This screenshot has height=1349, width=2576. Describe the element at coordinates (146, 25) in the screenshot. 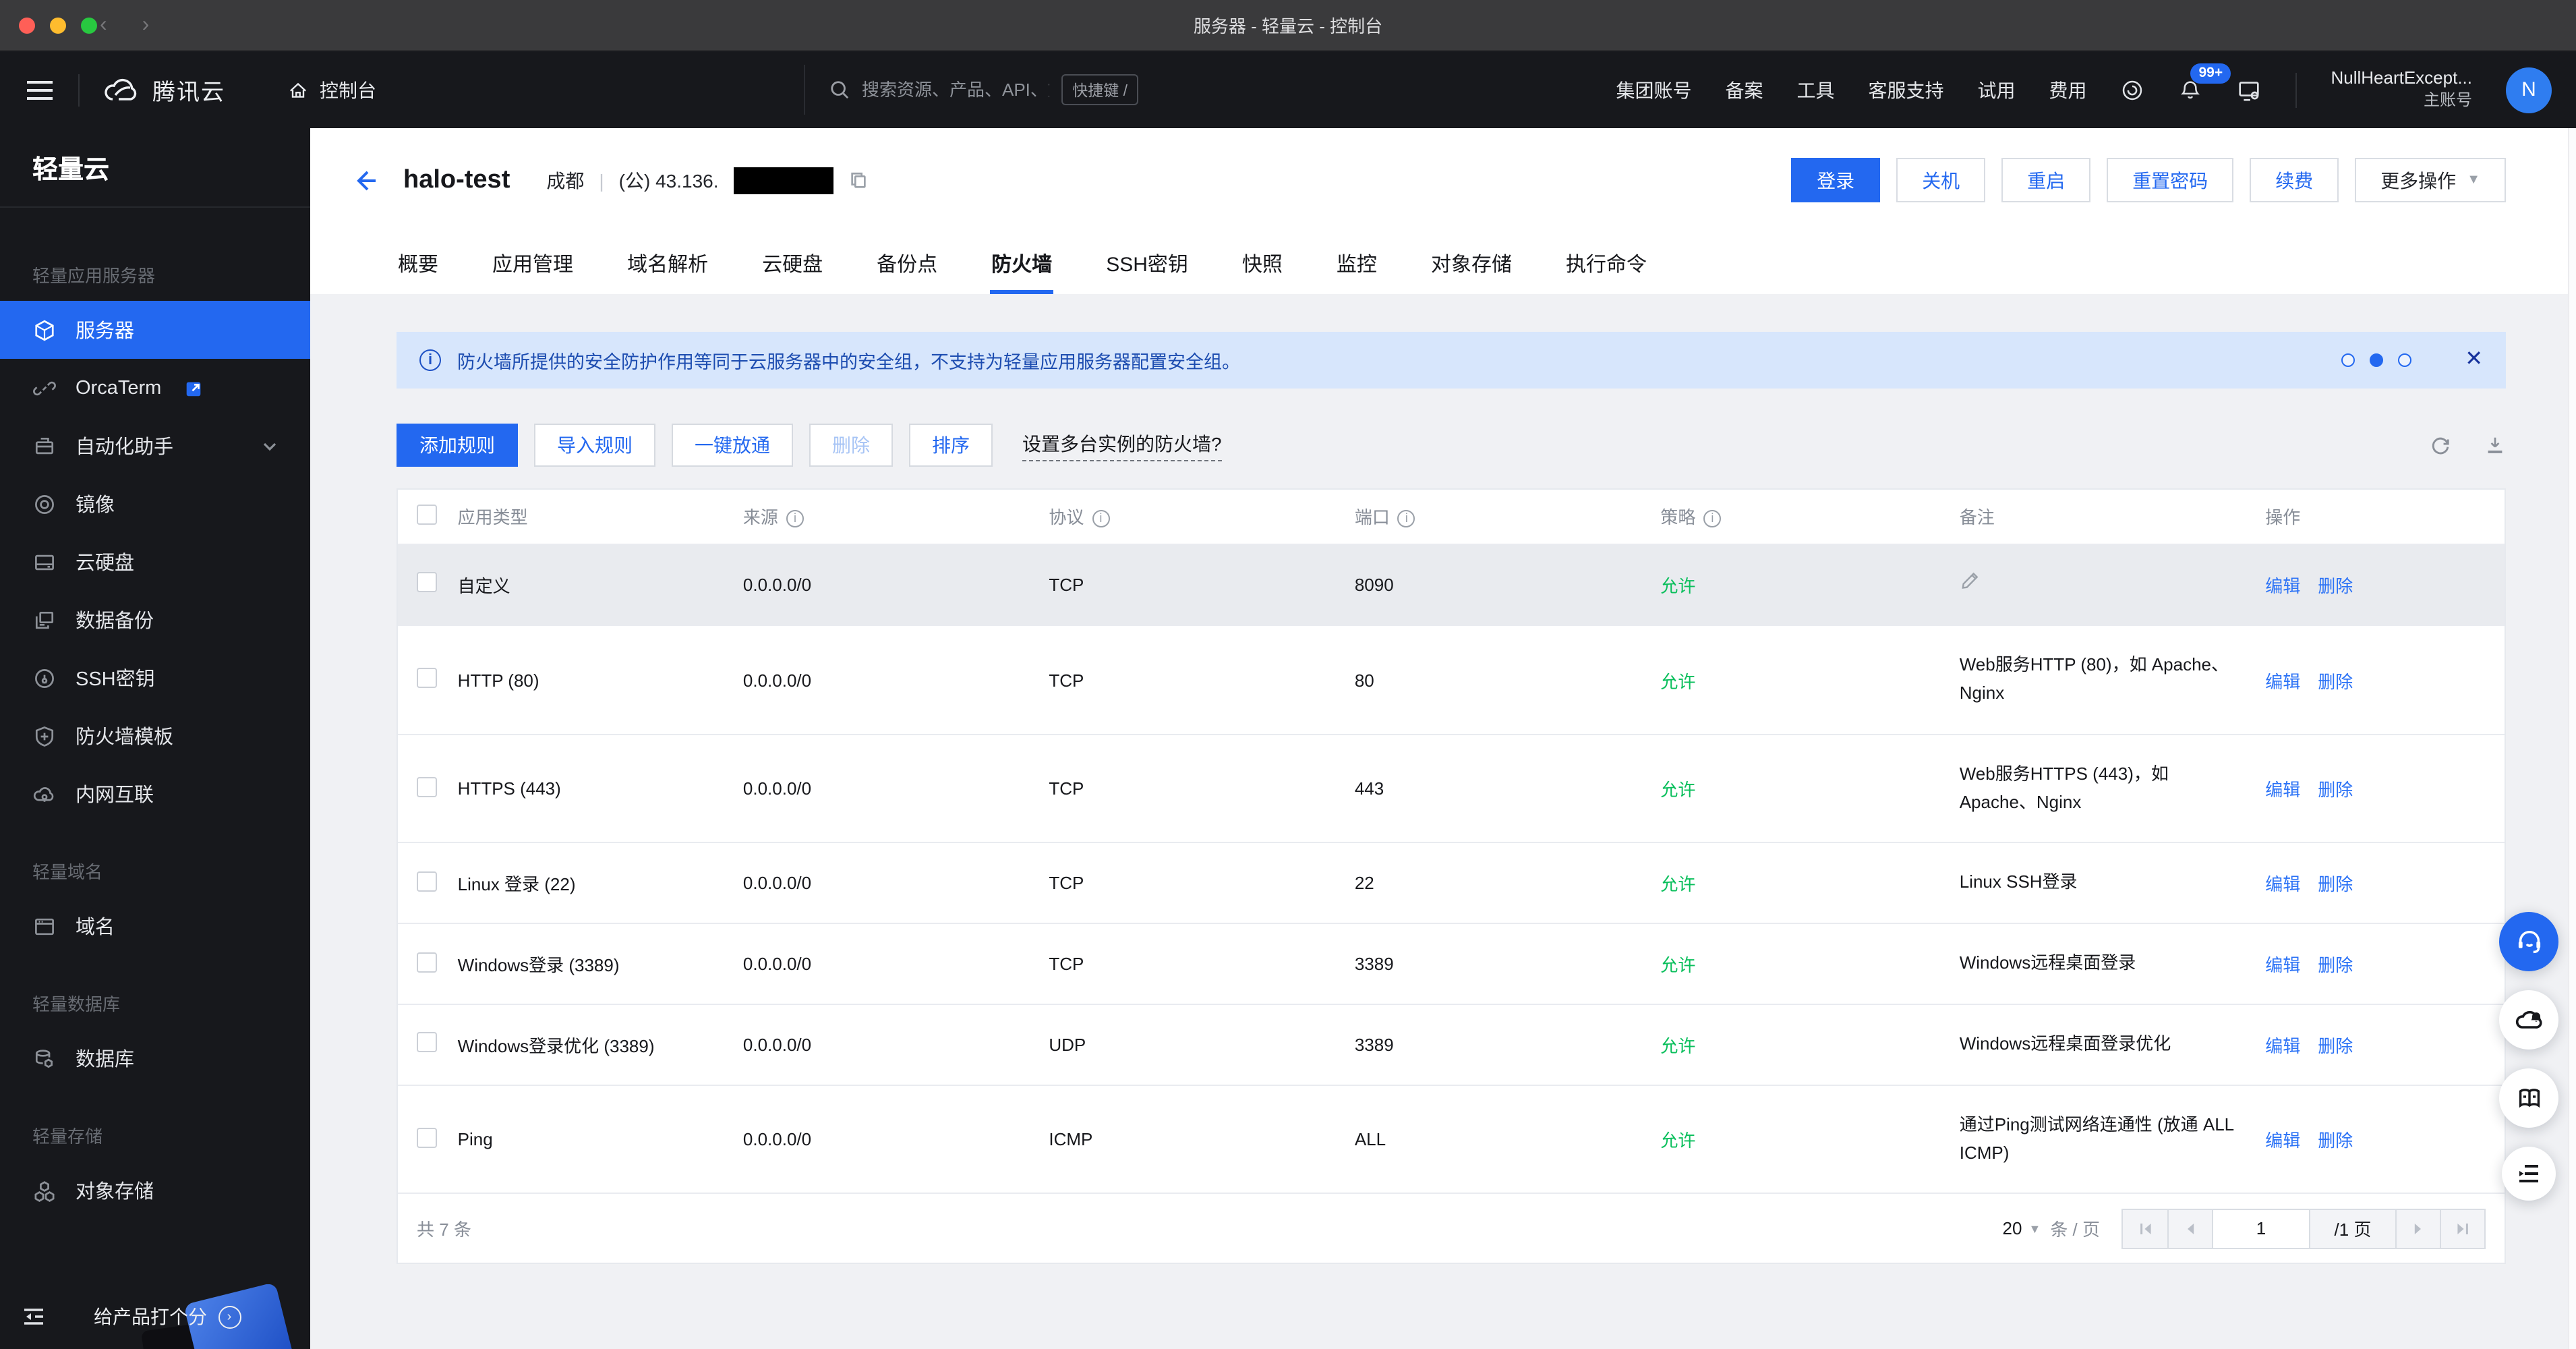

I see `browser-forward-icon: ›` at that location.